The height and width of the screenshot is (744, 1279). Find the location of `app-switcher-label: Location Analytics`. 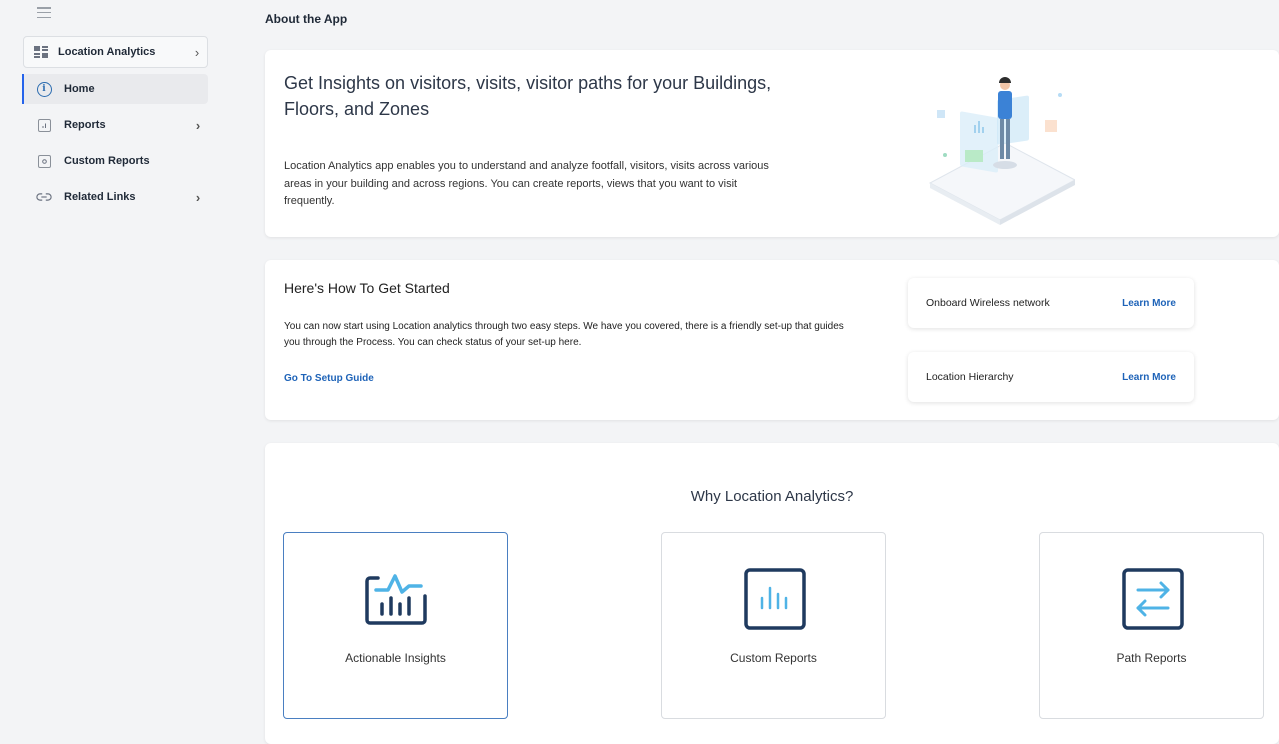

app-switcher-label: Location Analytics is located at coordinates (107, 52).